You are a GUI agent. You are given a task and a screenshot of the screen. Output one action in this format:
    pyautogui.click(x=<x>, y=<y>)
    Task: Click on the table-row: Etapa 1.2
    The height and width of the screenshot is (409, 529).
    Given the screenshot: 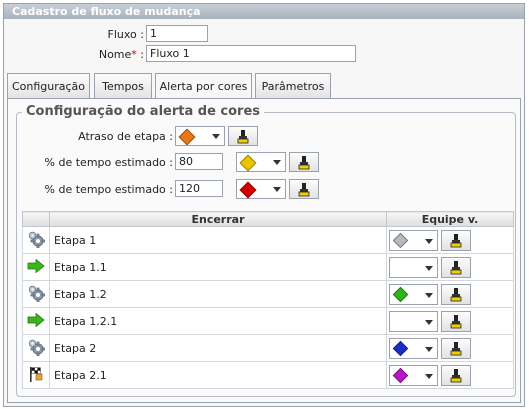 What is the action you would take?
    pyautogui.click(x=268, y=294)
    